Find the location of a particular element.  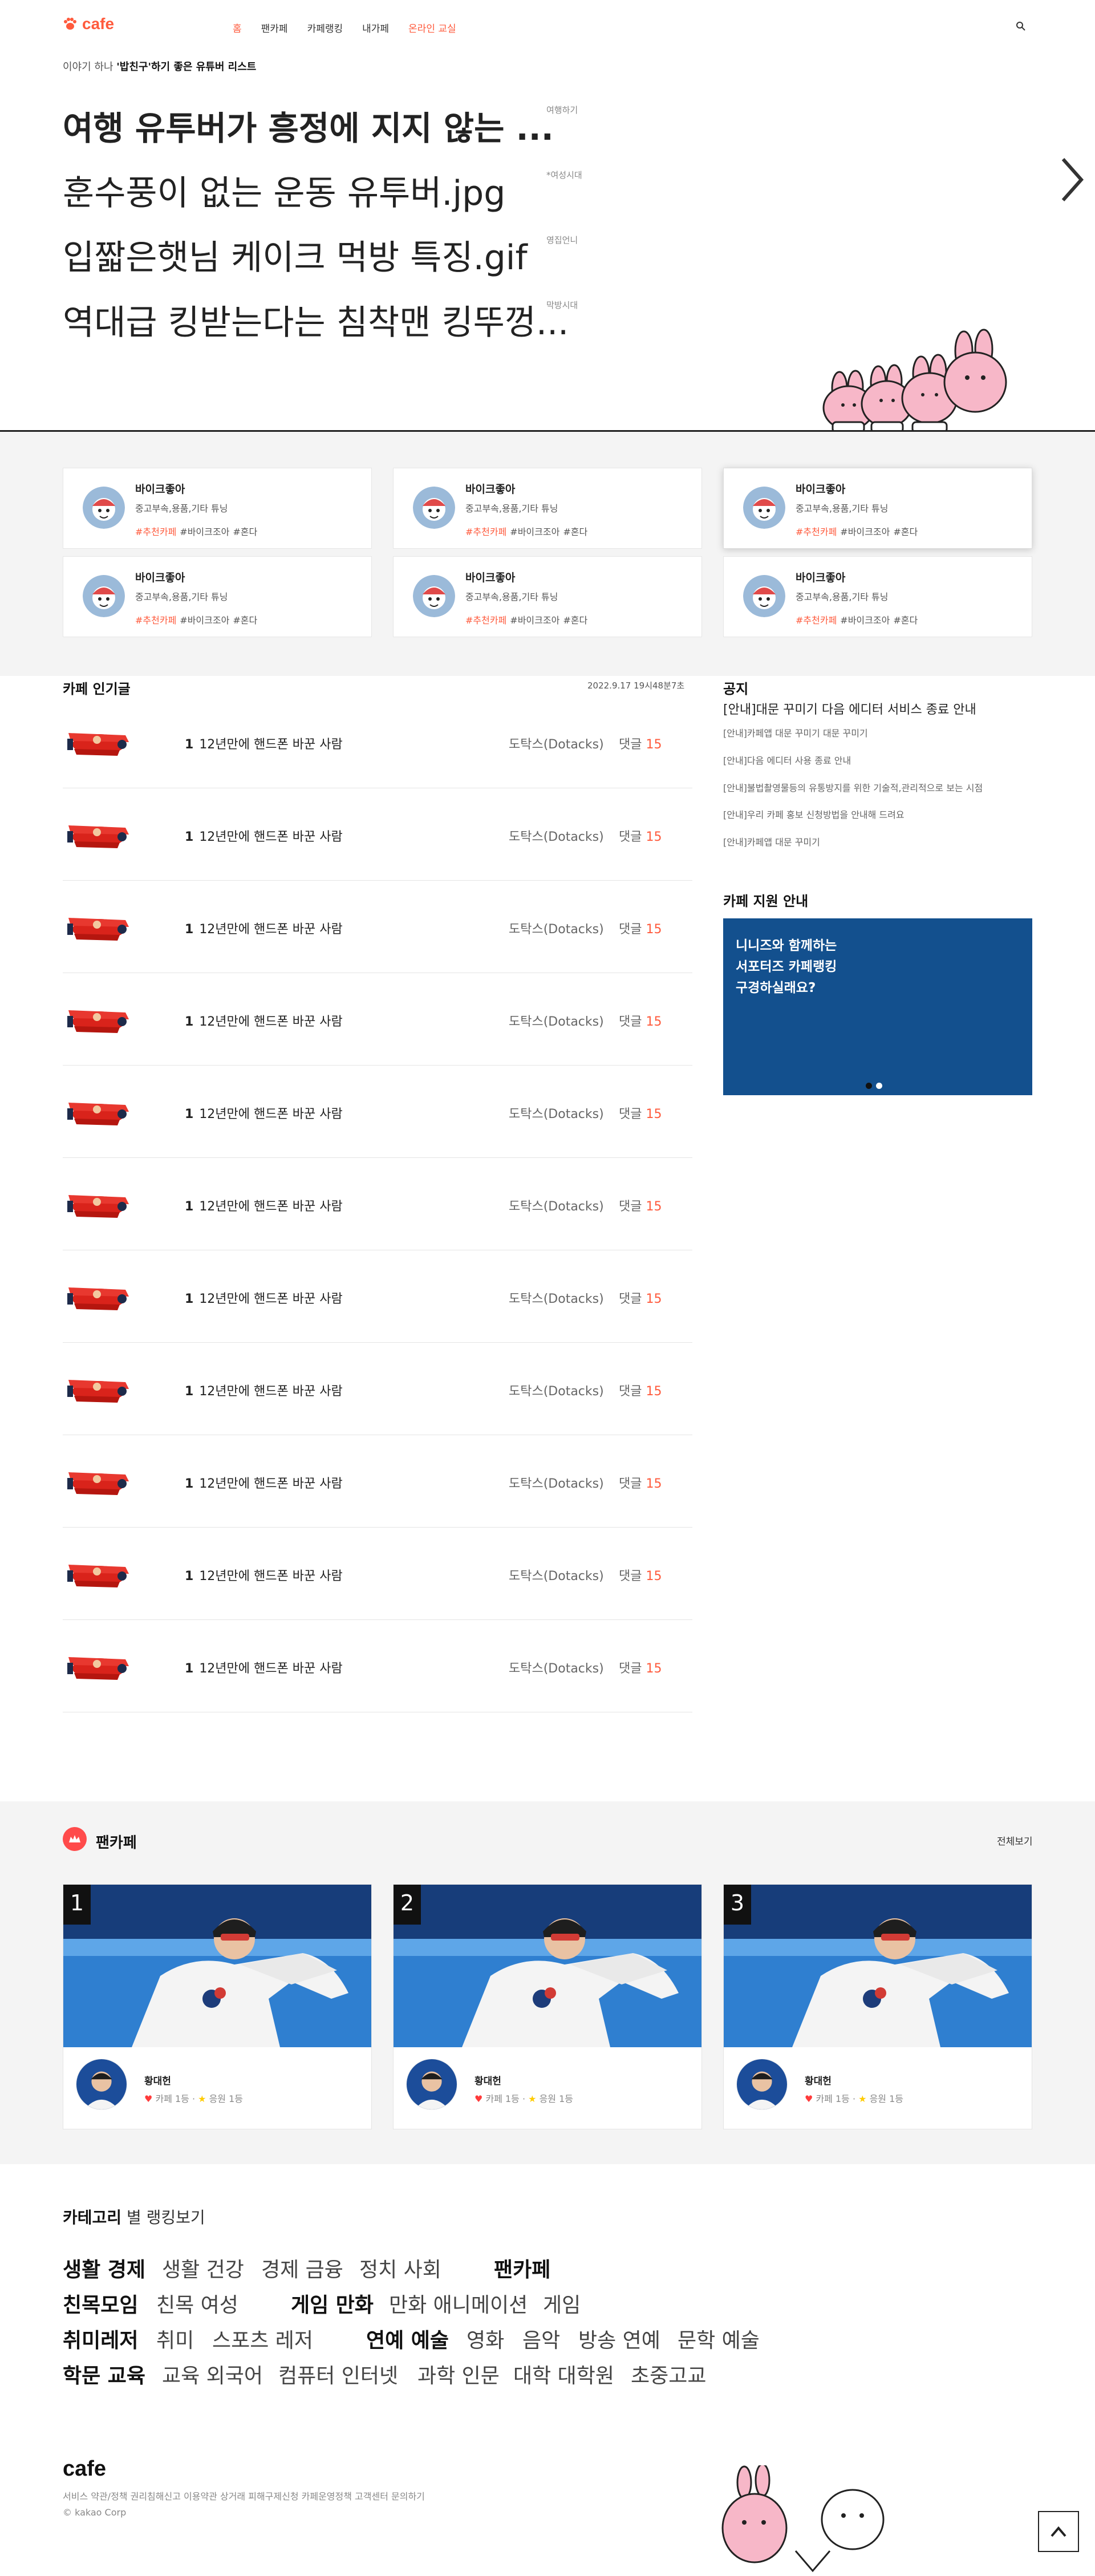

cafe-logo: cafe is located at coordinates (88, 24).